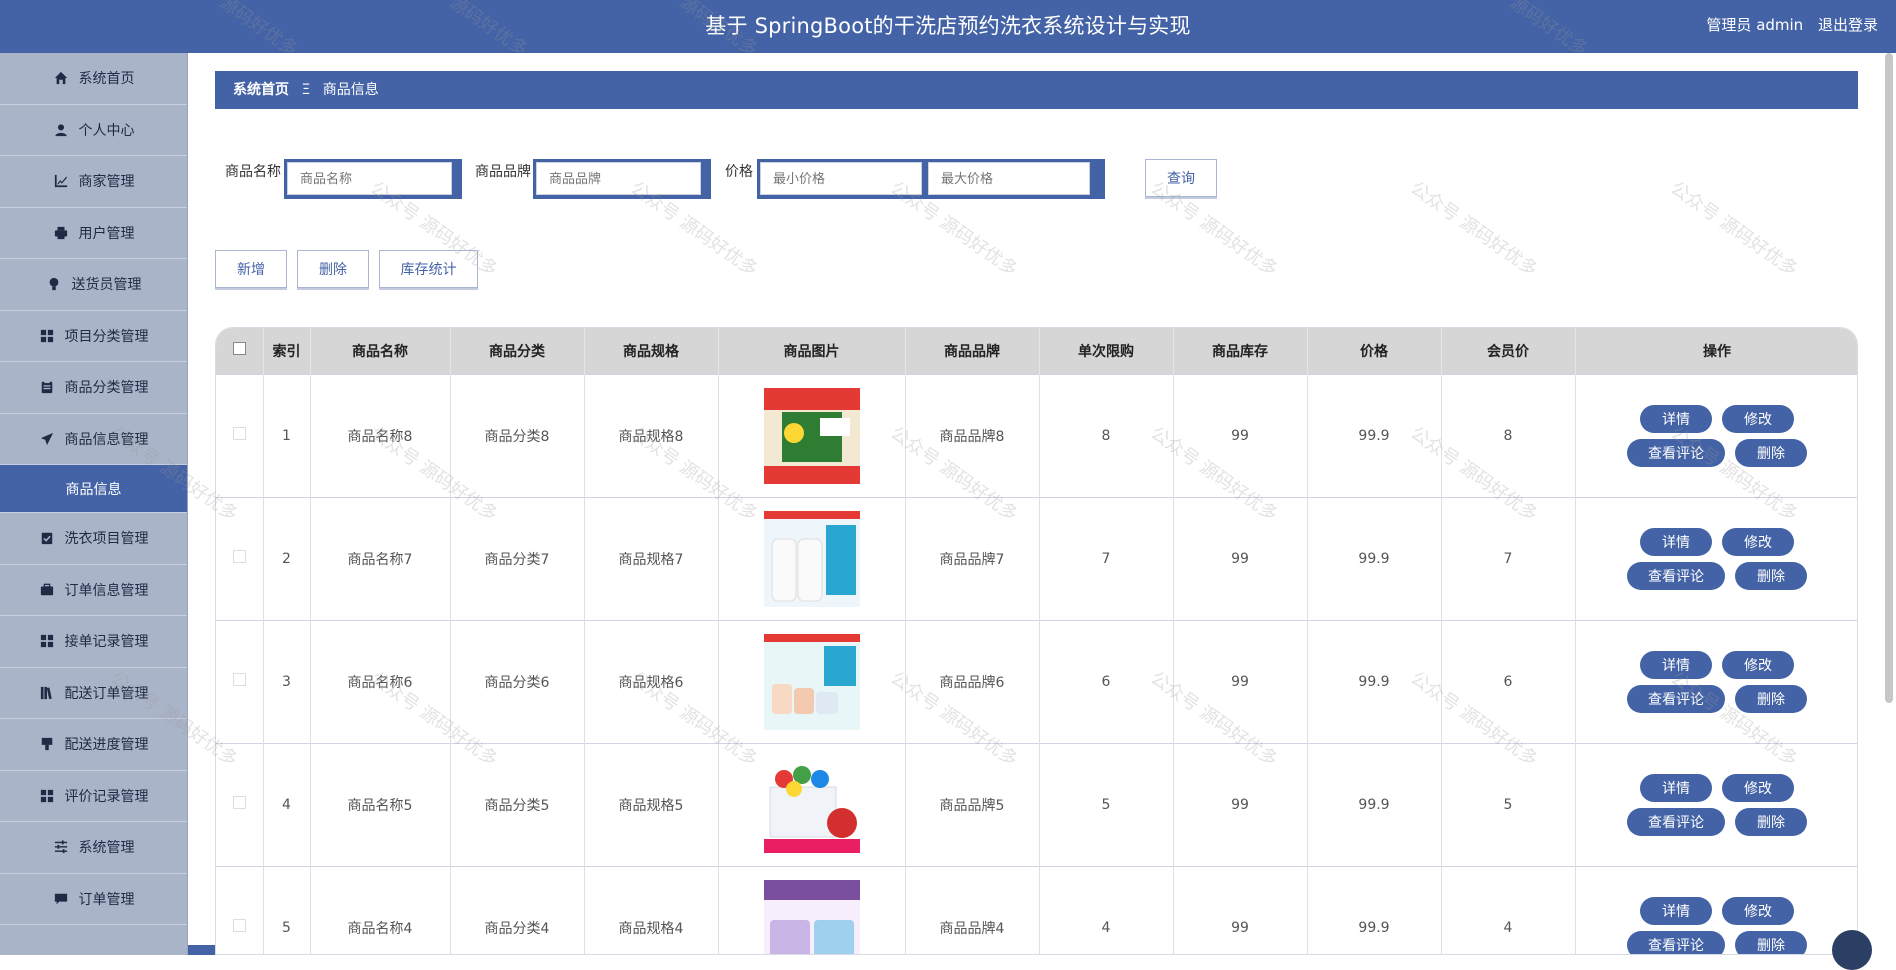 The image size is (1896, 970). I want to click on breadcrumb-separator: Ξ, so click(306, 90).